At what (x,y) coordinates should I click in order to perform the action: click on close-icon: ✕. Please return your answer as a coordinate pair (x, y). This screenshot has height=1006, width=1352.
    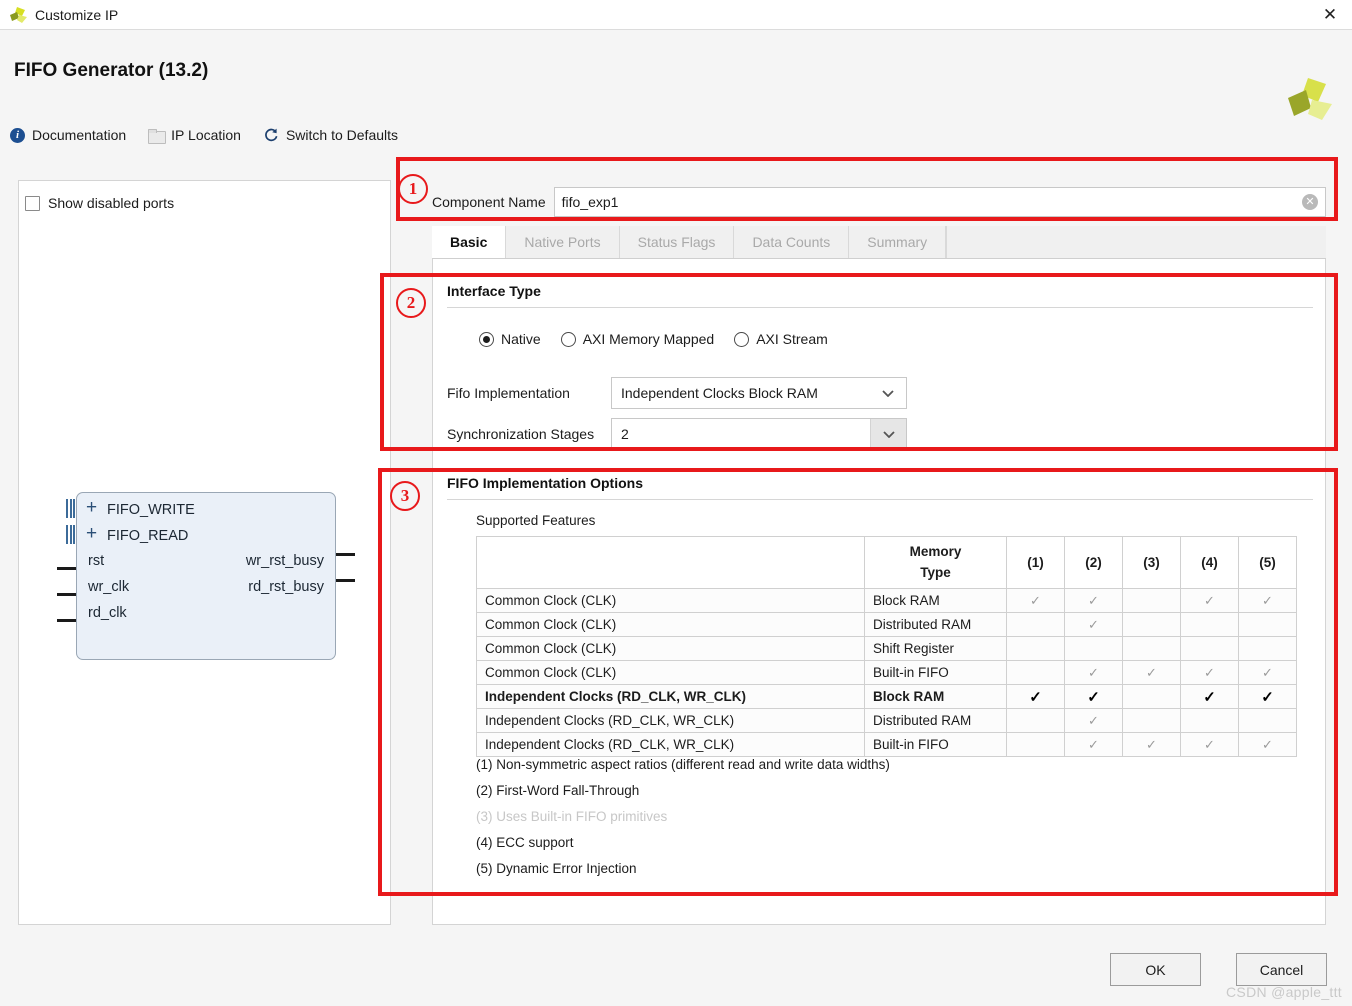
    Looking at the image, I should click on (1330, 14).